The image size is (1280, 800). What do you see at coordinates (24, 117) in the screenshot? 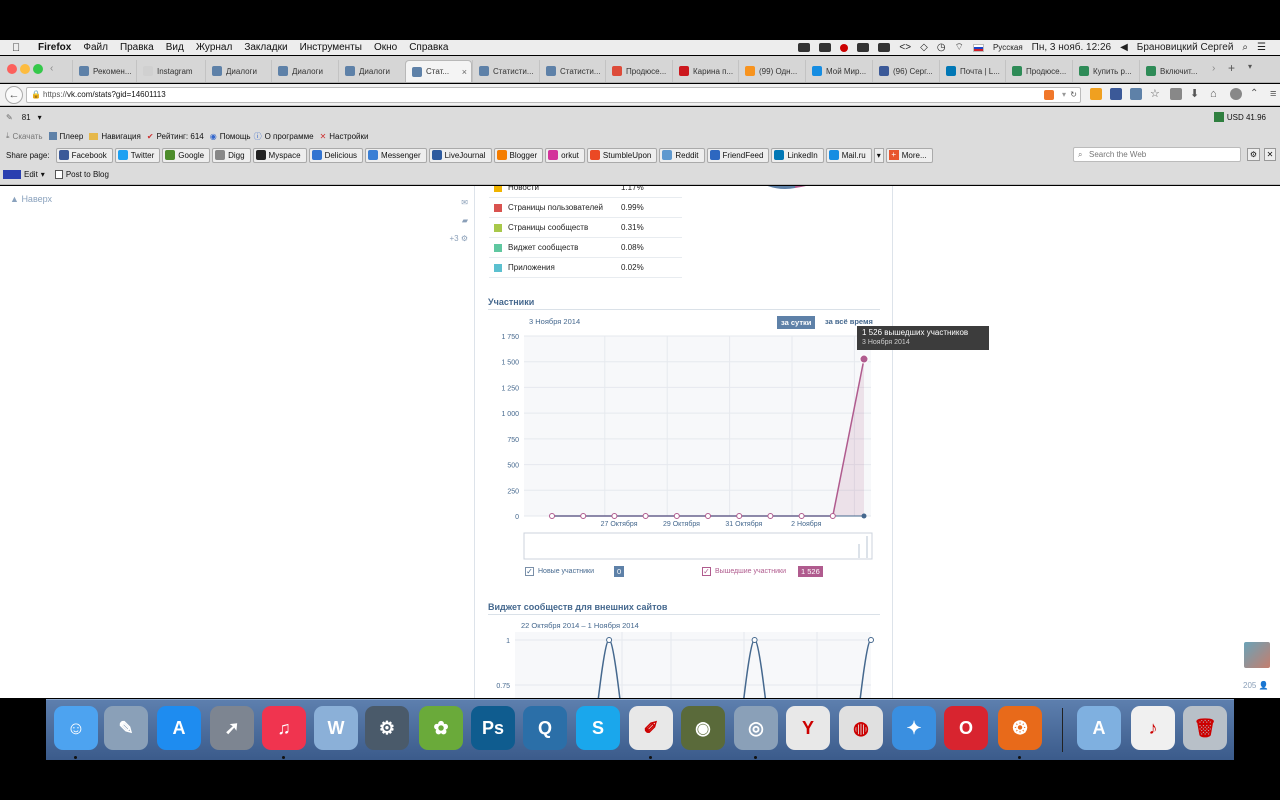
I see `counter-widget: ✎ 81 ▾` at bounding box center [24, 117].